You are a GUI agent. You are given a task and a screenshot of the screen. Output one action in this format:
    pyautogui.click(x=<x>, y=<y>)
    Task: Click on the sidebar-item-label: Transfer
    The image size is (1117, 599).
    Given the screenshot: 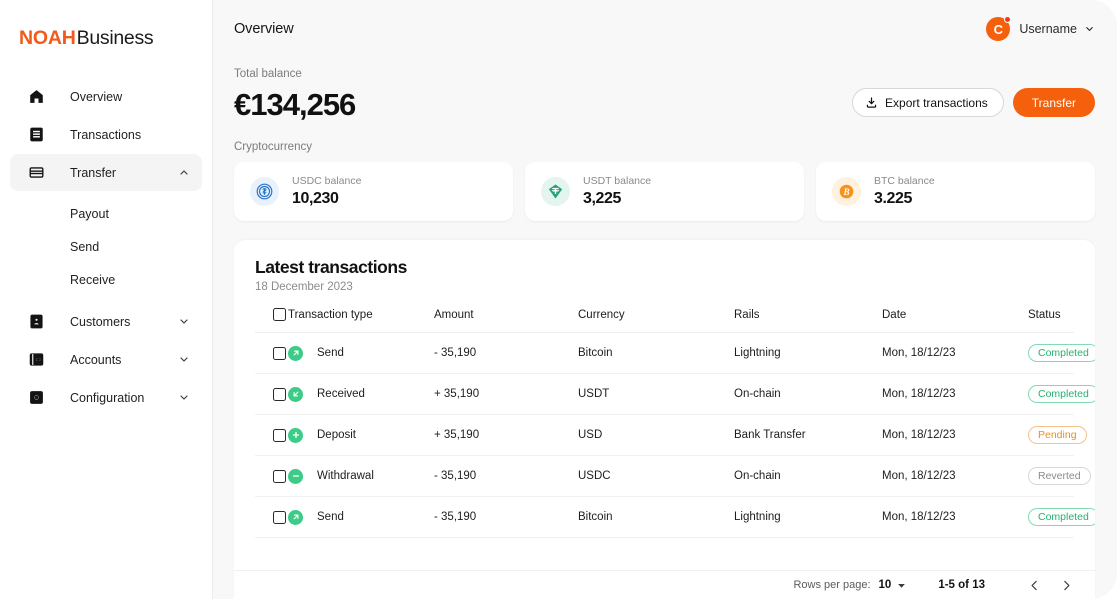 What is the action you would take?
    pyautogui.click(x=93, y=172)
    